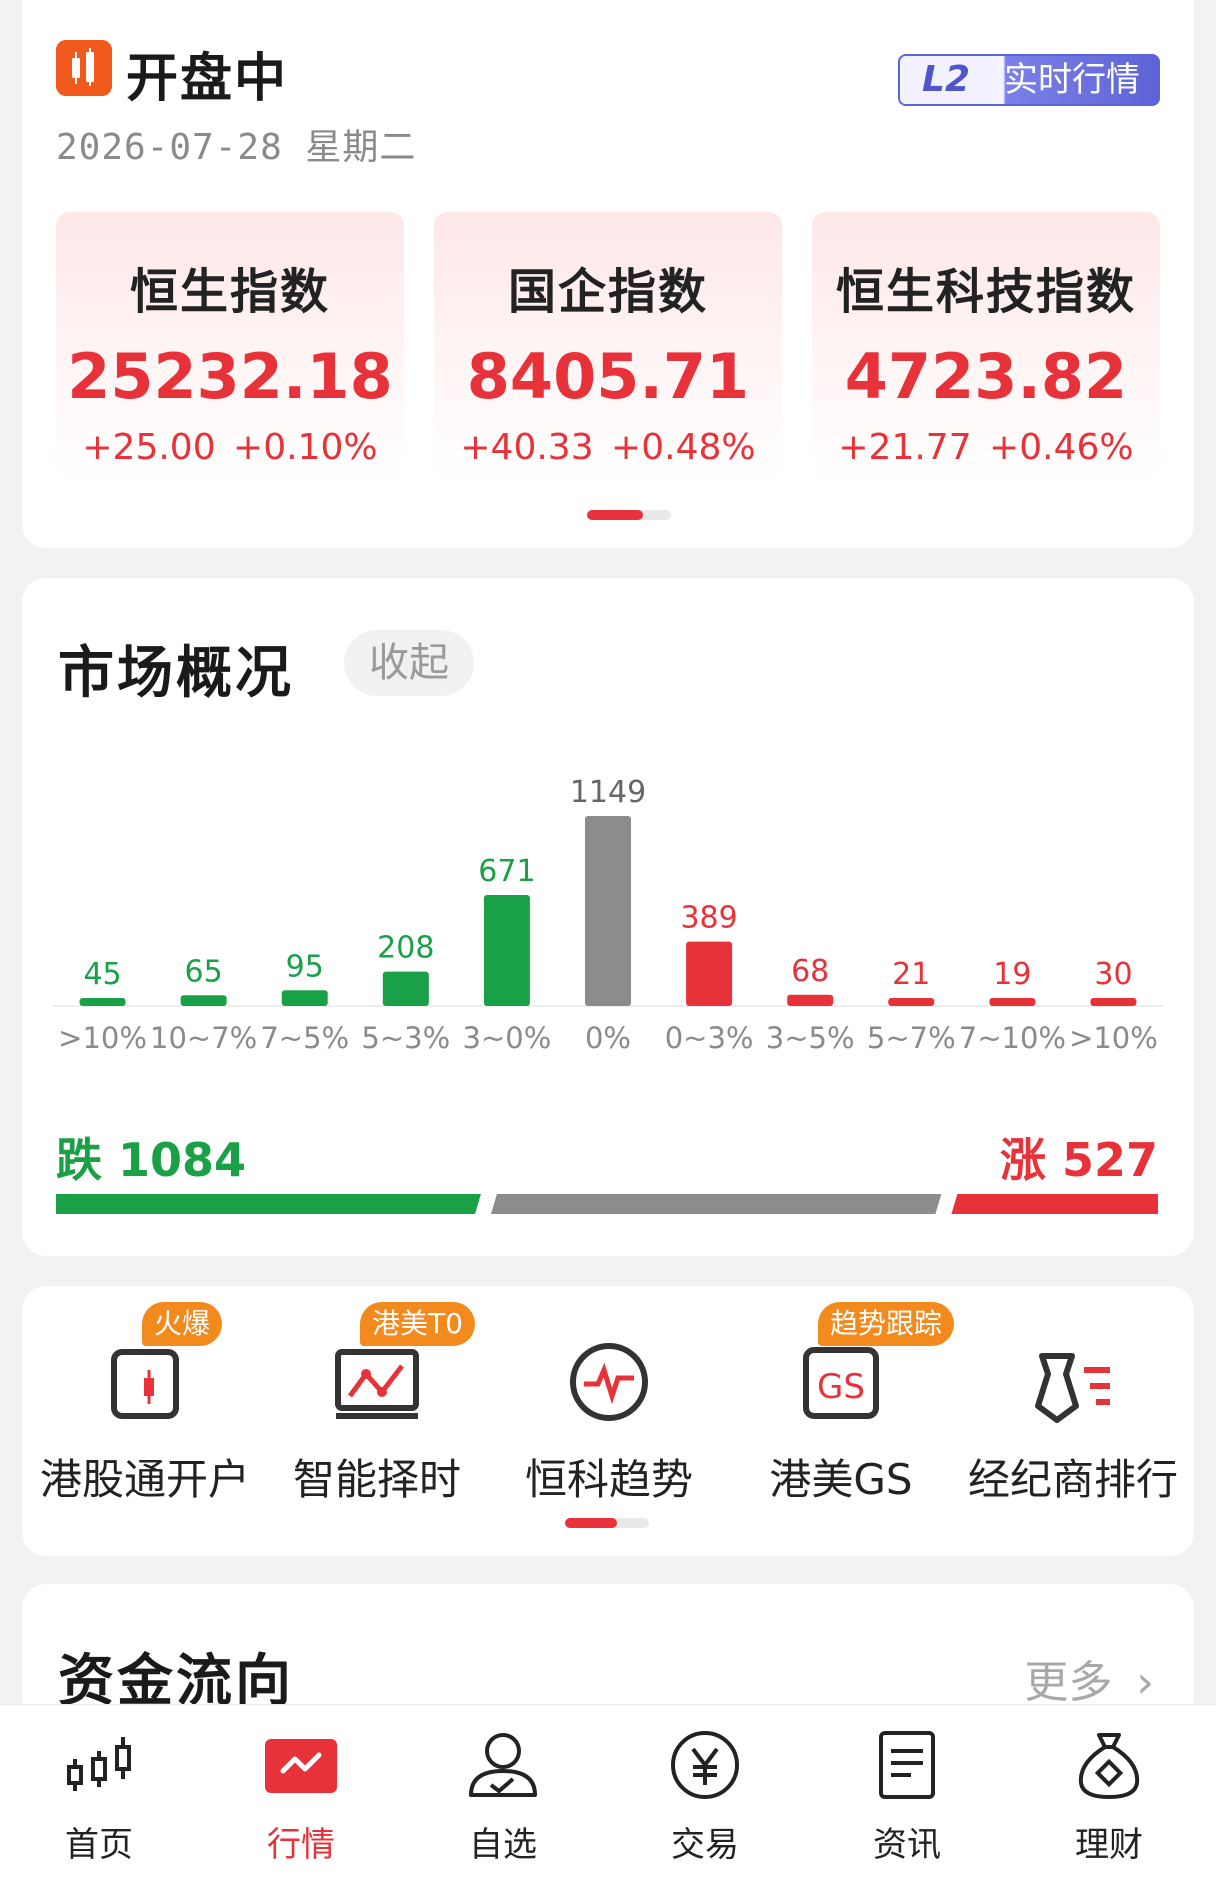 Image resolution: width=1216 pixels, height=1883 pixels. What do you see at coordinates (907, 1765) in the screenshot?
I see `news-doc-icon` at bounding box center [907, 1765].